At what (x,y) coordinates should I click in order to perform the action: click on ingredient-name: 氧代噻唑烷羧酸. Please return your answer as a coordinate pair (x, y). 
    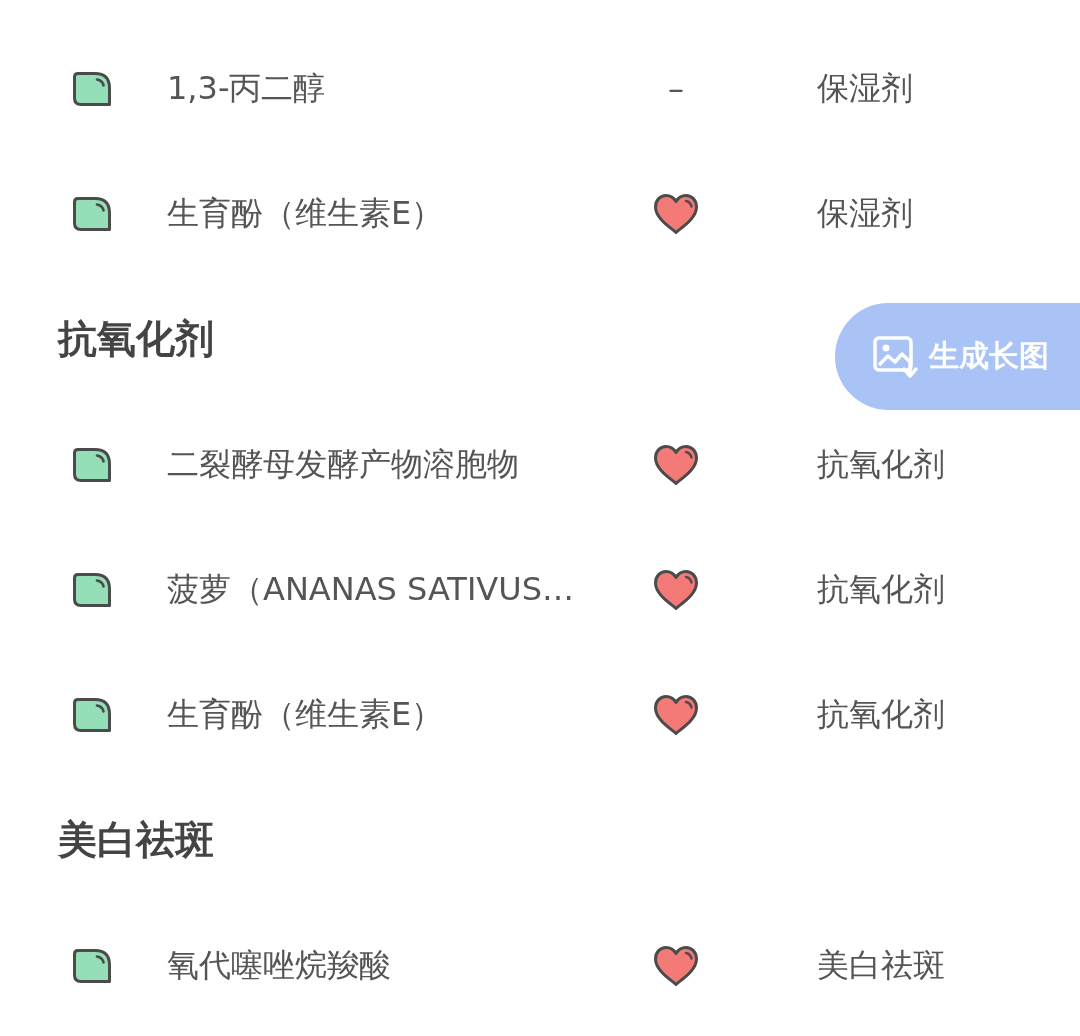
    Looking at the image, I should click on (279, 965).